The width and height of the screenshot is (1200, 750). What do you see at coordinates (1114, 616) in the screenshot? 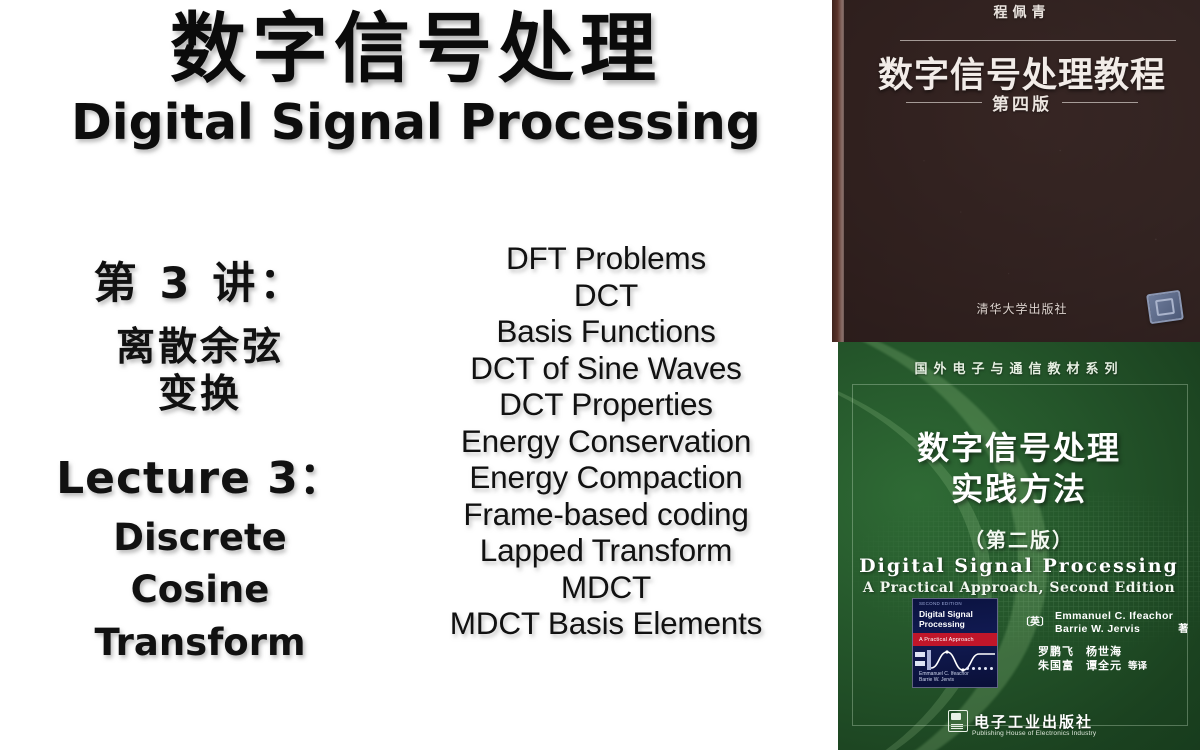
I see `book-author-line1: Emmanuel C. Ifeachor` at bounding box center [1114, 616].